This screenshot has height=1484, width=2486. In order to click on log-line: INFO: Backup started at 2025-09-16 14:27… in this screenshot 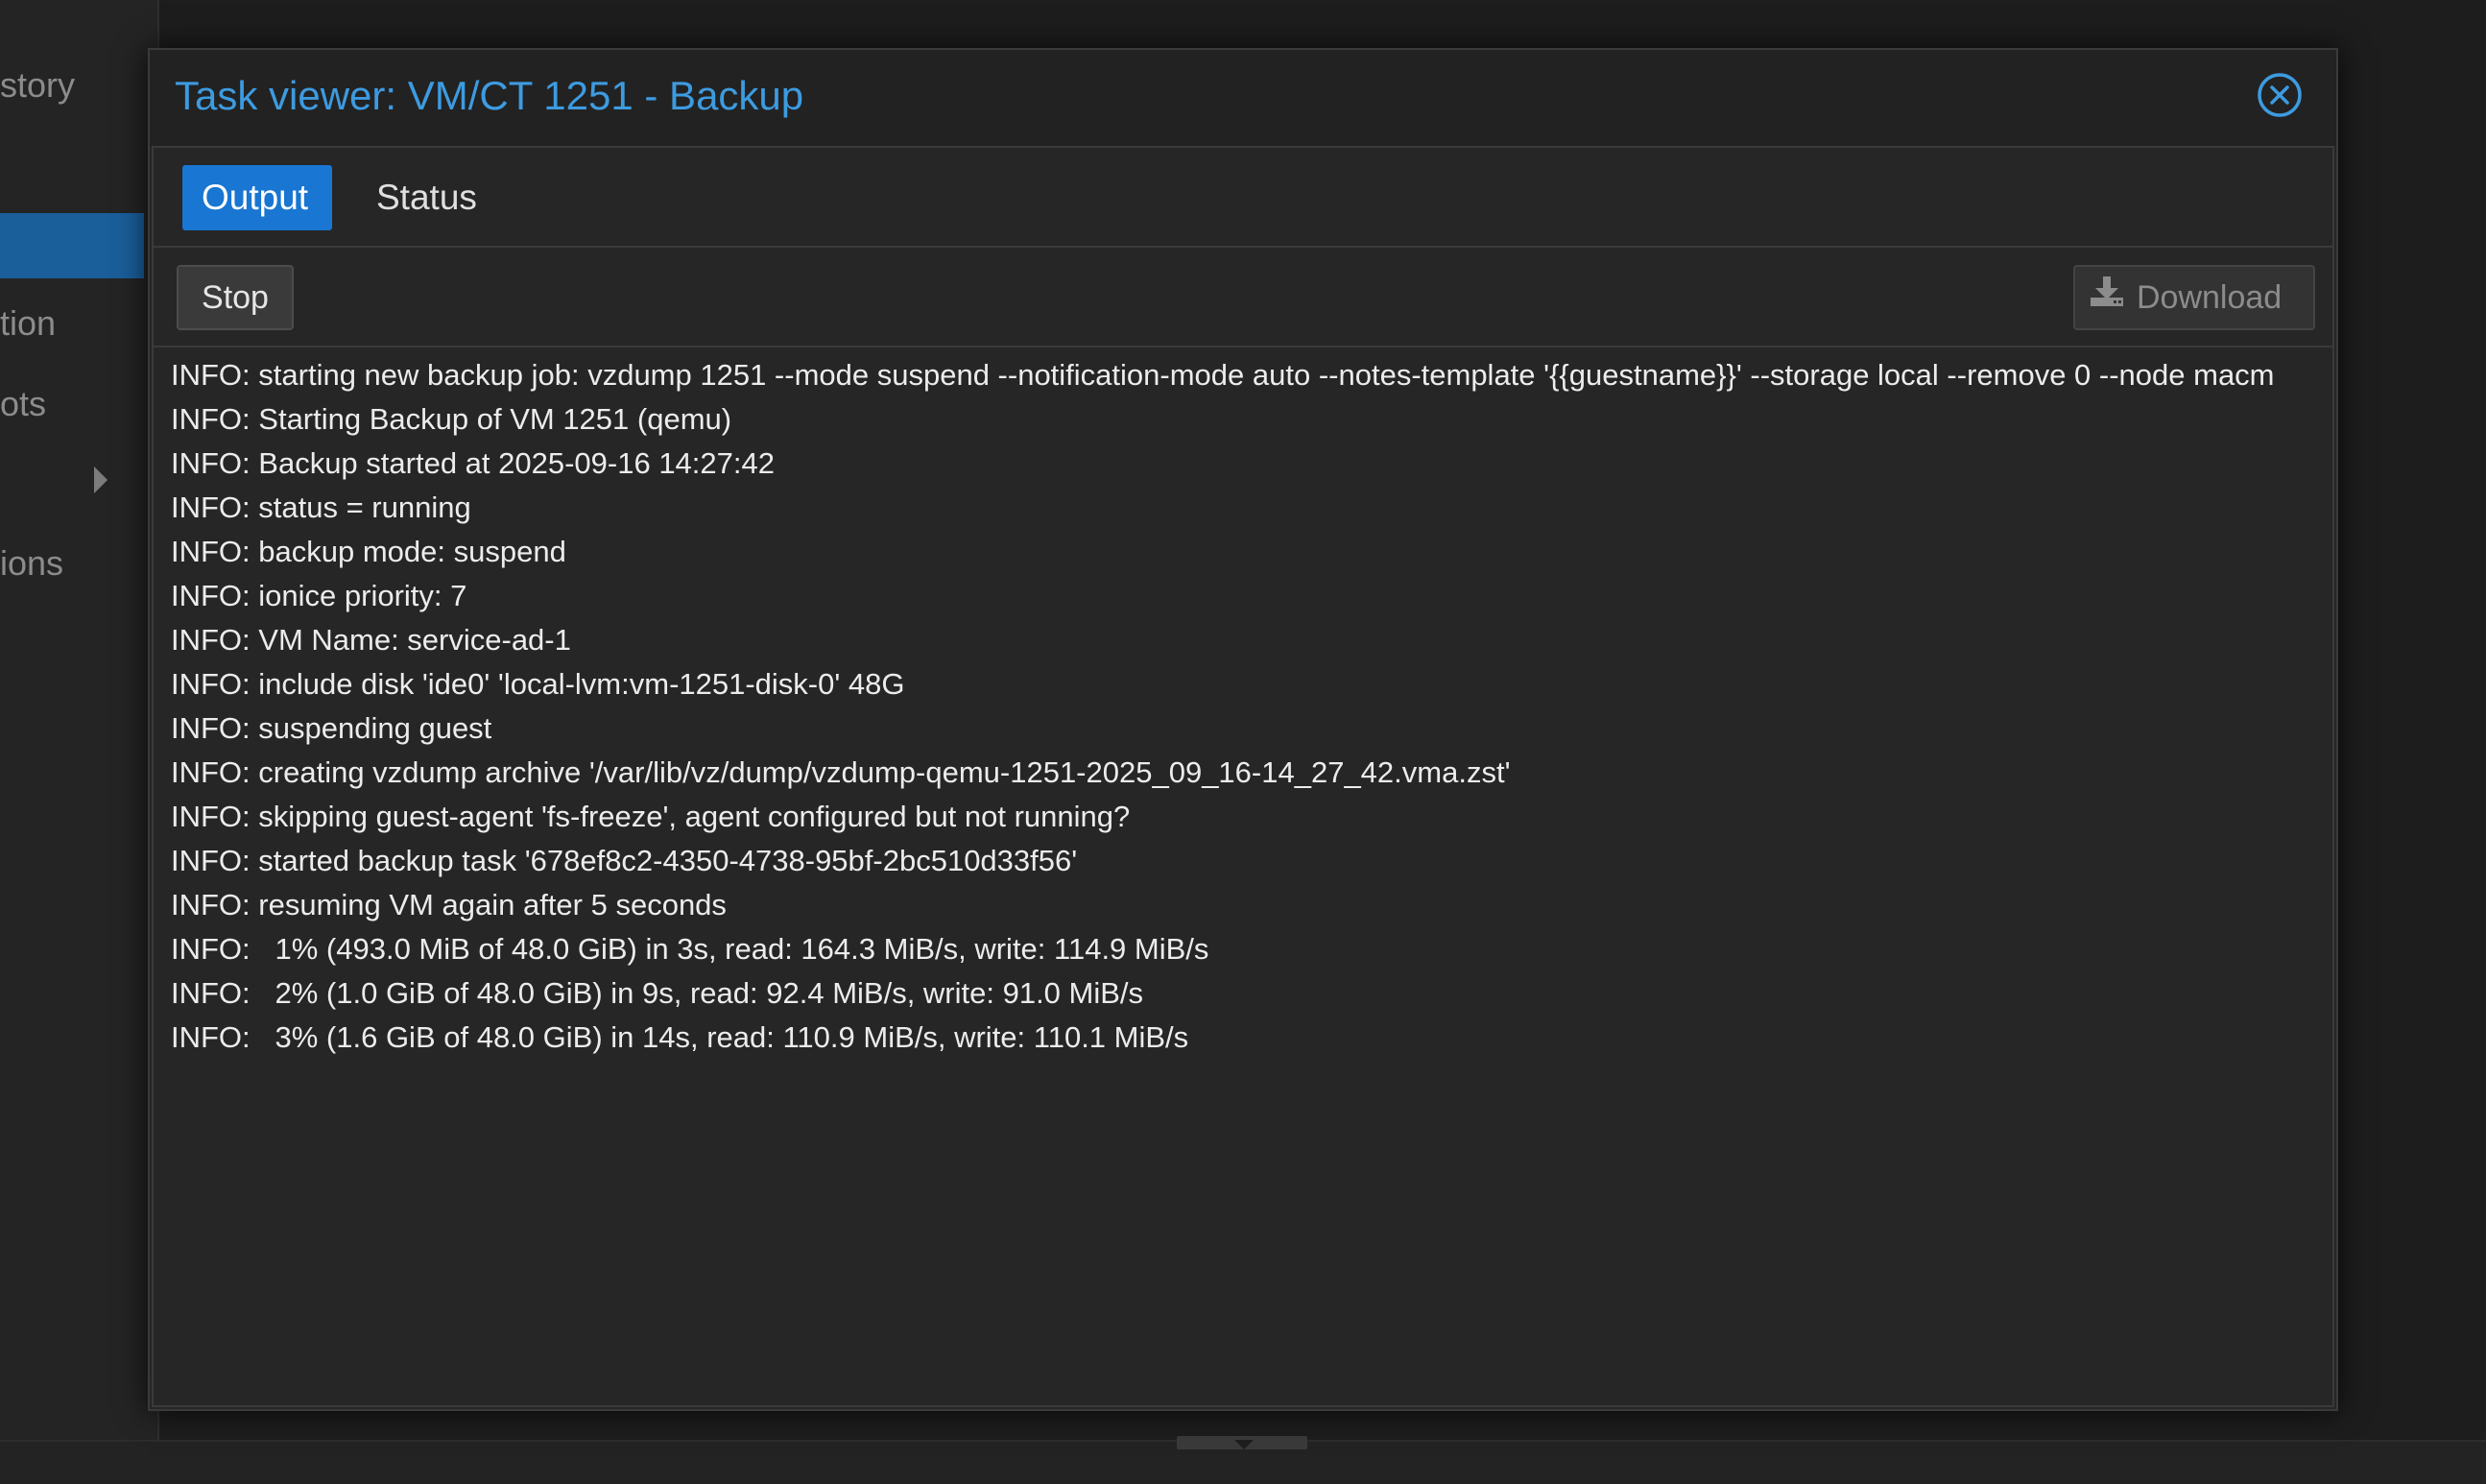, I will do `click(473, 463)`.